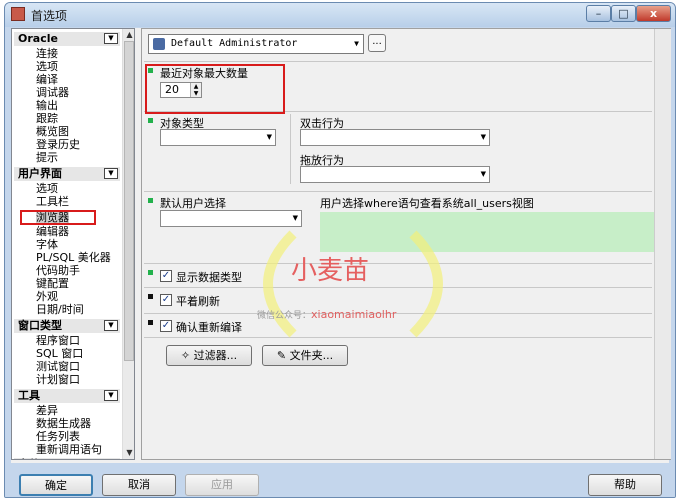 The width and height of the screenshot is (680, 503). Describe the element at coordinates (354, 314) in the screenshot. I see `watermark-id: xiaomaimiaolhr` at that location.